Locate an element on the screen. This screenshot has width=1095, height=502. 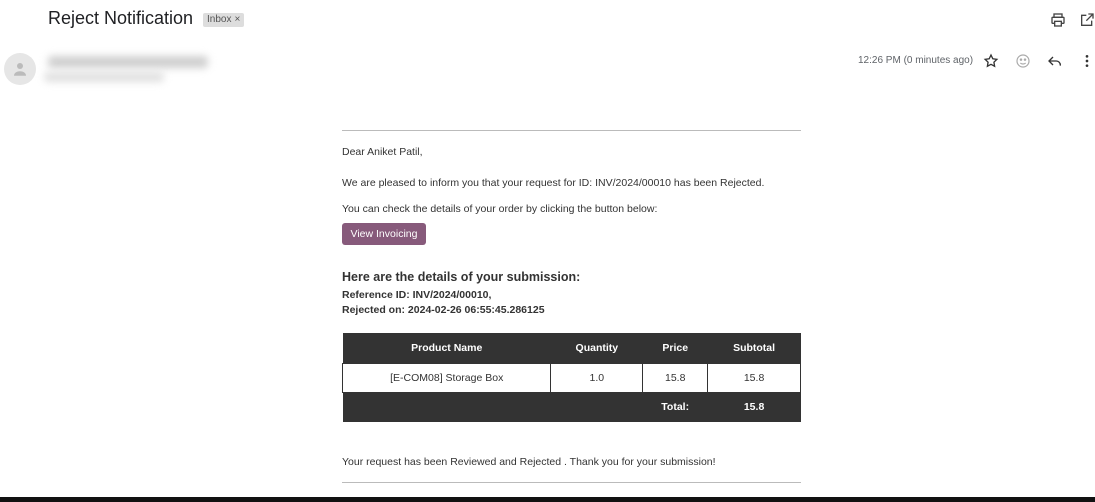
reply-icon is located at coordinates (1055, 61).